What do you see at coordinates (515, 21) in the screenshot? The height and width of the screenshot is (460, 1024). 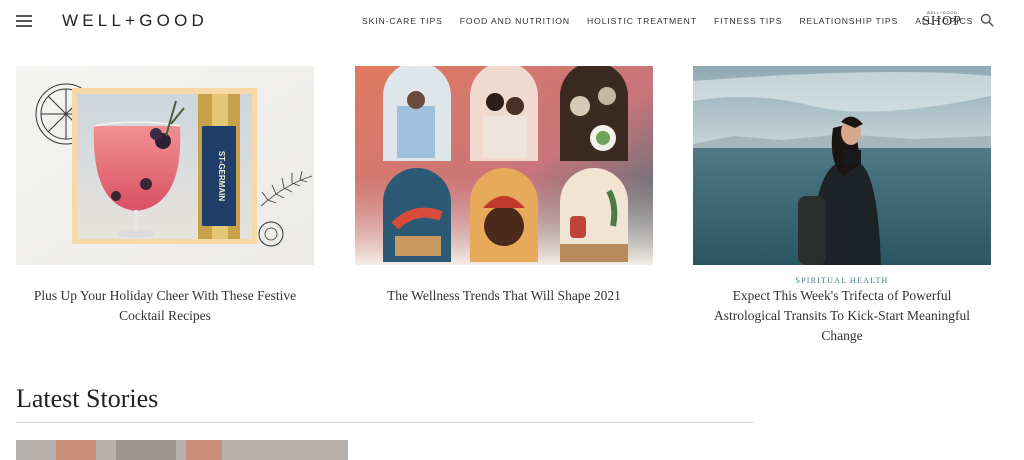 I see `nav-food-nutrition: FOOD AND NUTRITION` at bounding box center [515, 21].